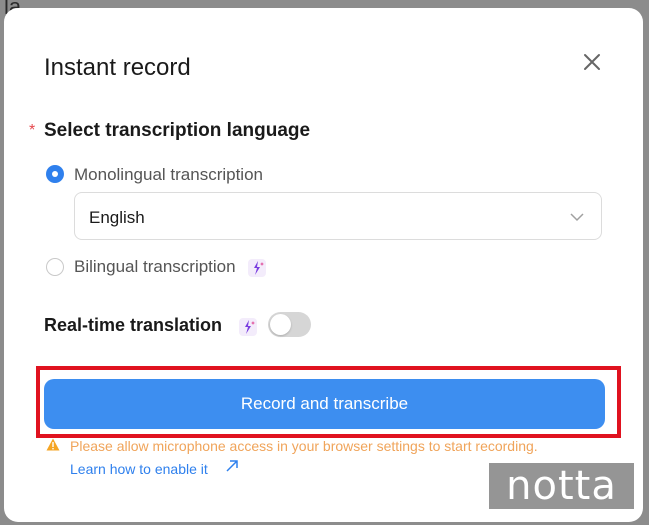 This screenshot has height=525, width=649. What do you see at coordinates (280, 324) in the screenshot?
I see `toggle-knob` at bounding box center [280, 324].